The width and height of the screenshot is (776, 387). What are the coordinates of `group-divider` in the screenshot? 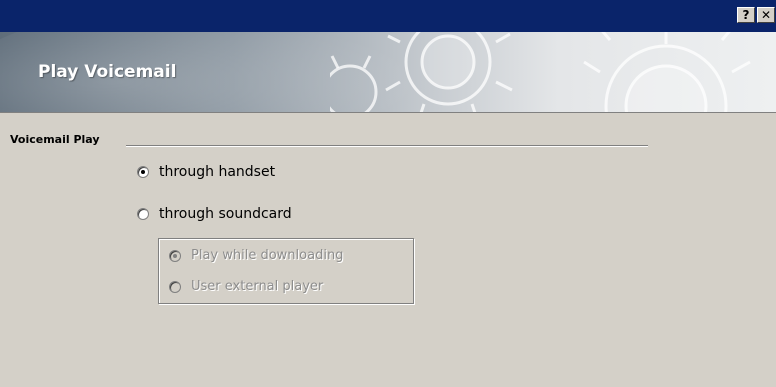 It's located at (387, 146).